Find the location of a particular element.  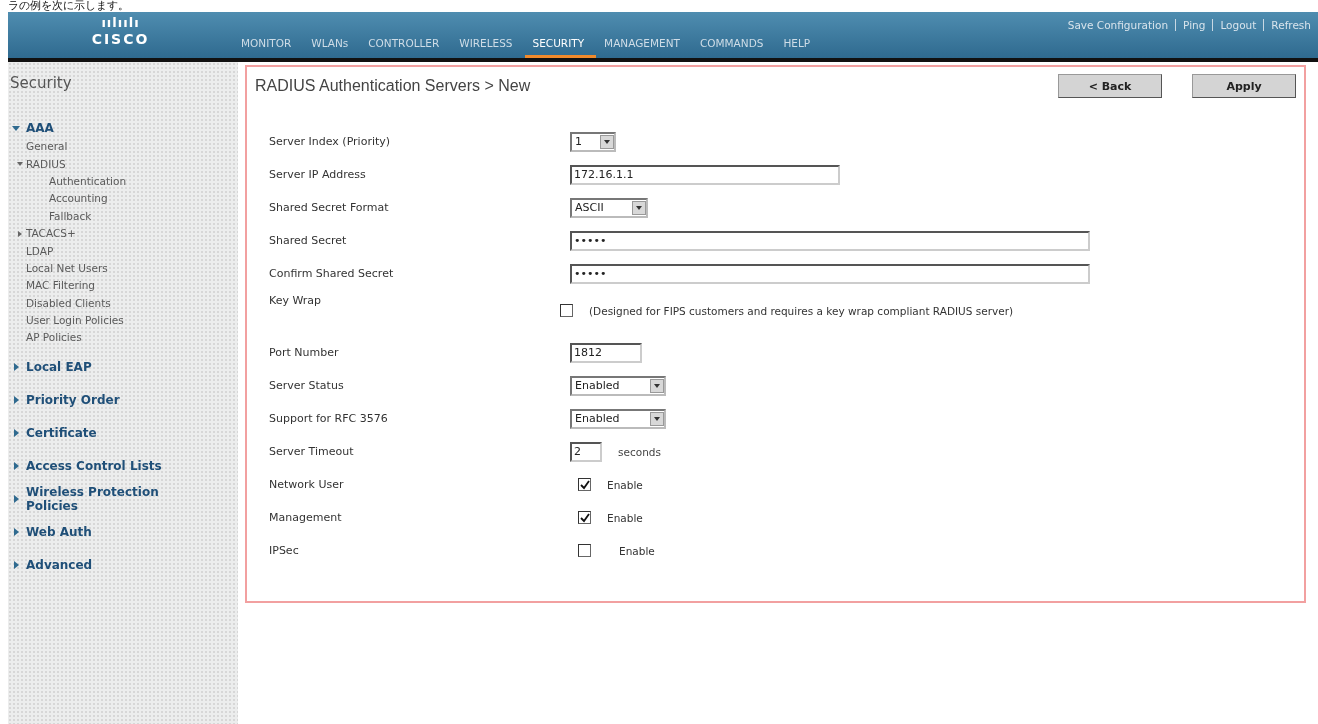

sidebar-section: Local EAP is located at coordinates (59, 367).